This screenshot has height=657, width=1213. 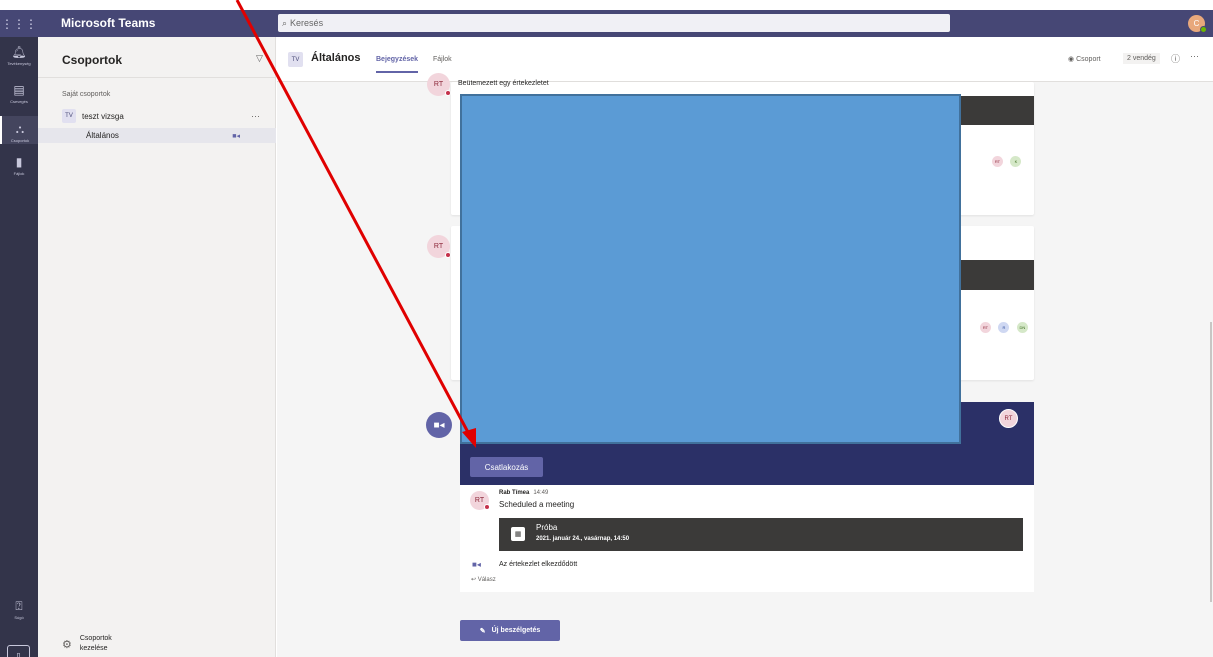 What do you see at coordinates (102, 135) in the screenshot?
I see `channel-name: Általános` at bounding box center [102, 135].